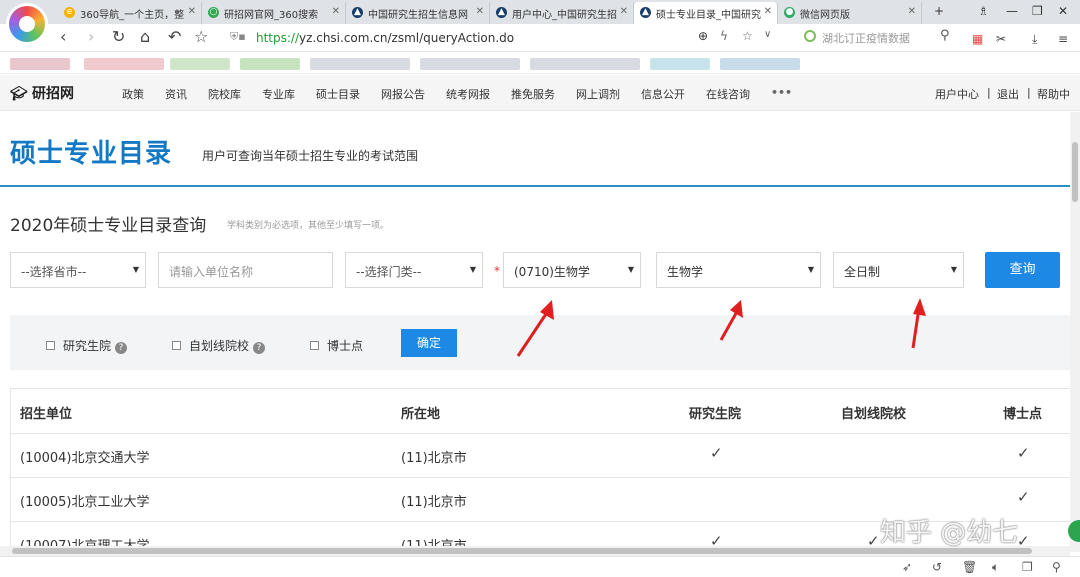  I want to click on rocket-icon: ➶, so click(907, 567).